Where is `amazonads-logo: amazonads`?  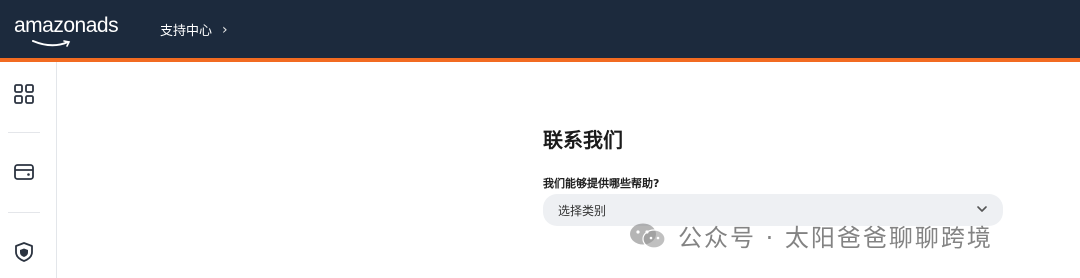
amazonads-logo: amazonads is located at coordinates (66, 30).